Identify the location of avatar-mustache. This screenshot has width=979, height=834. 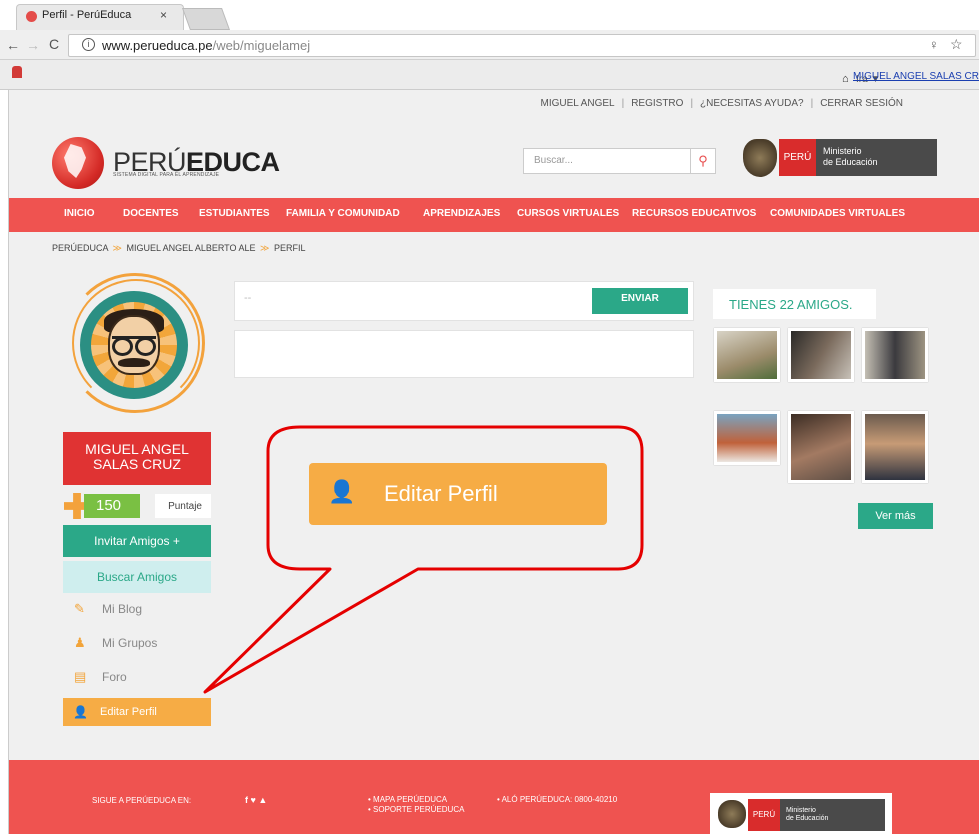
(134, 362).